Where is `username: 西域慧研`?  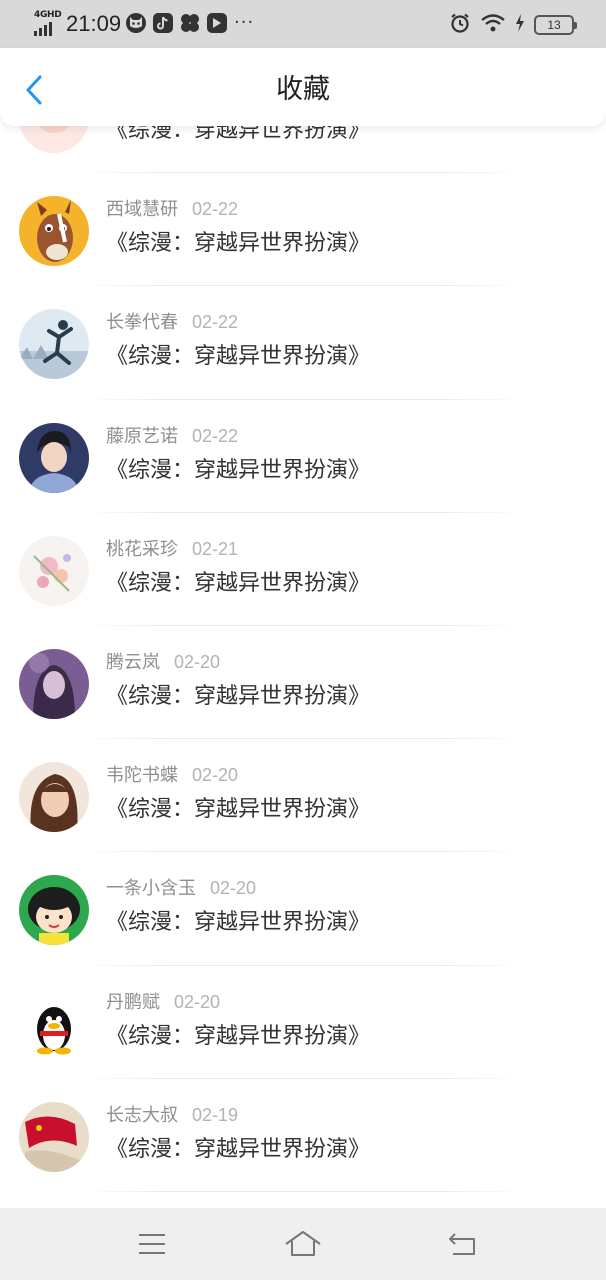
username: 西域慧研 is located at coordinates (142, 209).